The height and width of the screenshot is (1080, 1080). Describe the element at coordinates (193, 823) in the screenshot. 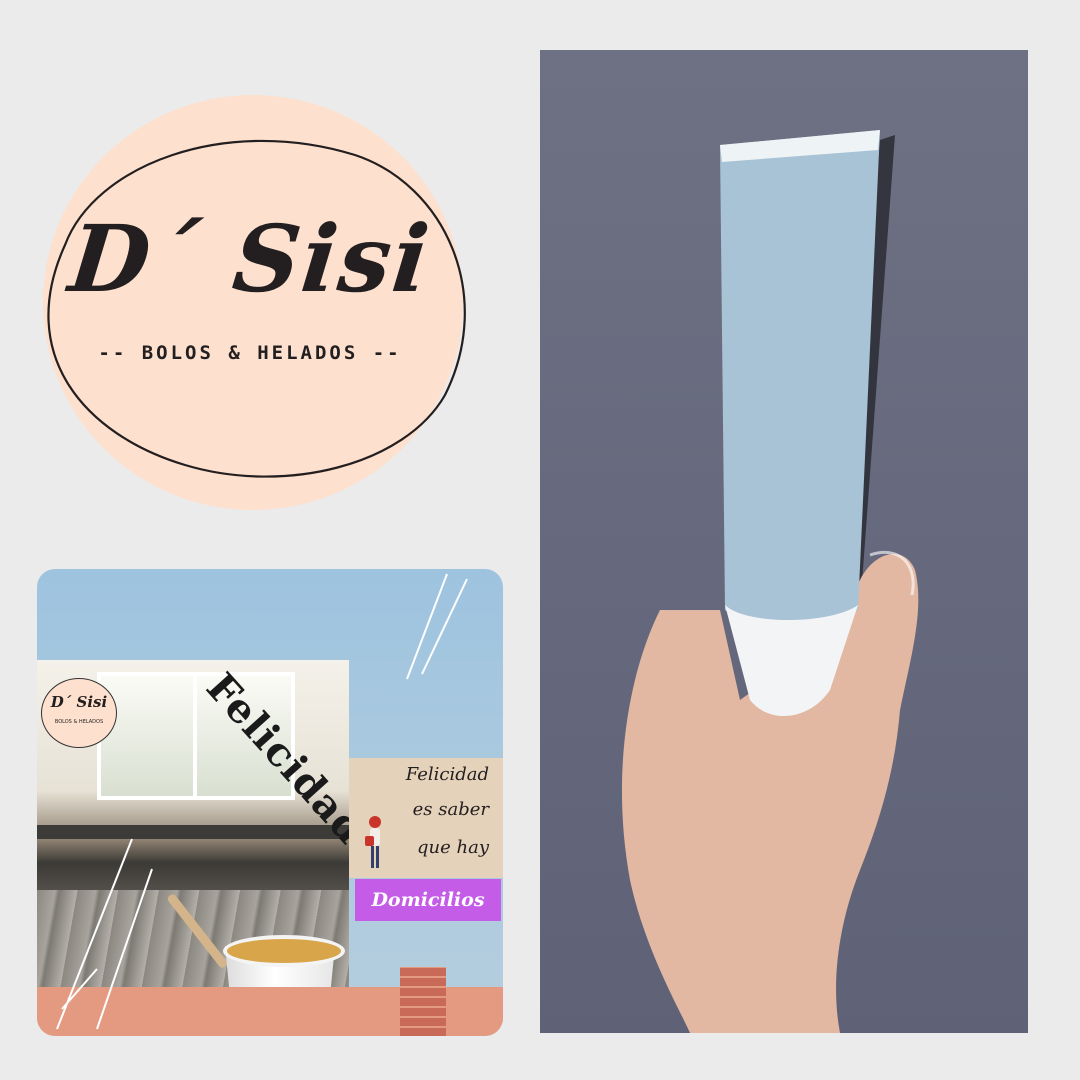

I see `promo-kitchen-photo: D´ Sisi BOLOS & HELADOS` at that location.